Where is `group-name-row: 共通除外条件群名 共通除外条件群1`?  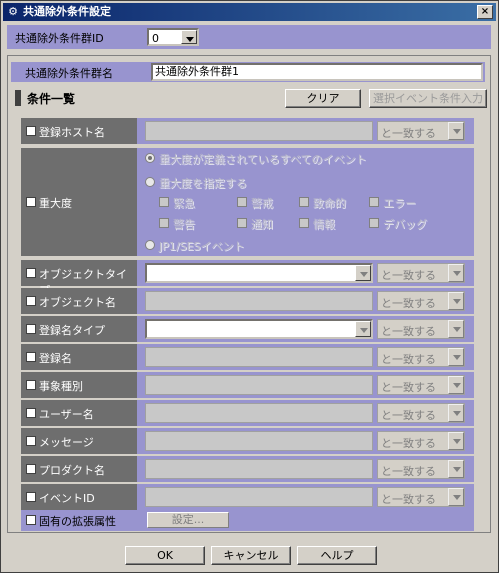
group-name-row: 共通除外条件群名 共通除外条件群1 is located at coordinates (248, 72).